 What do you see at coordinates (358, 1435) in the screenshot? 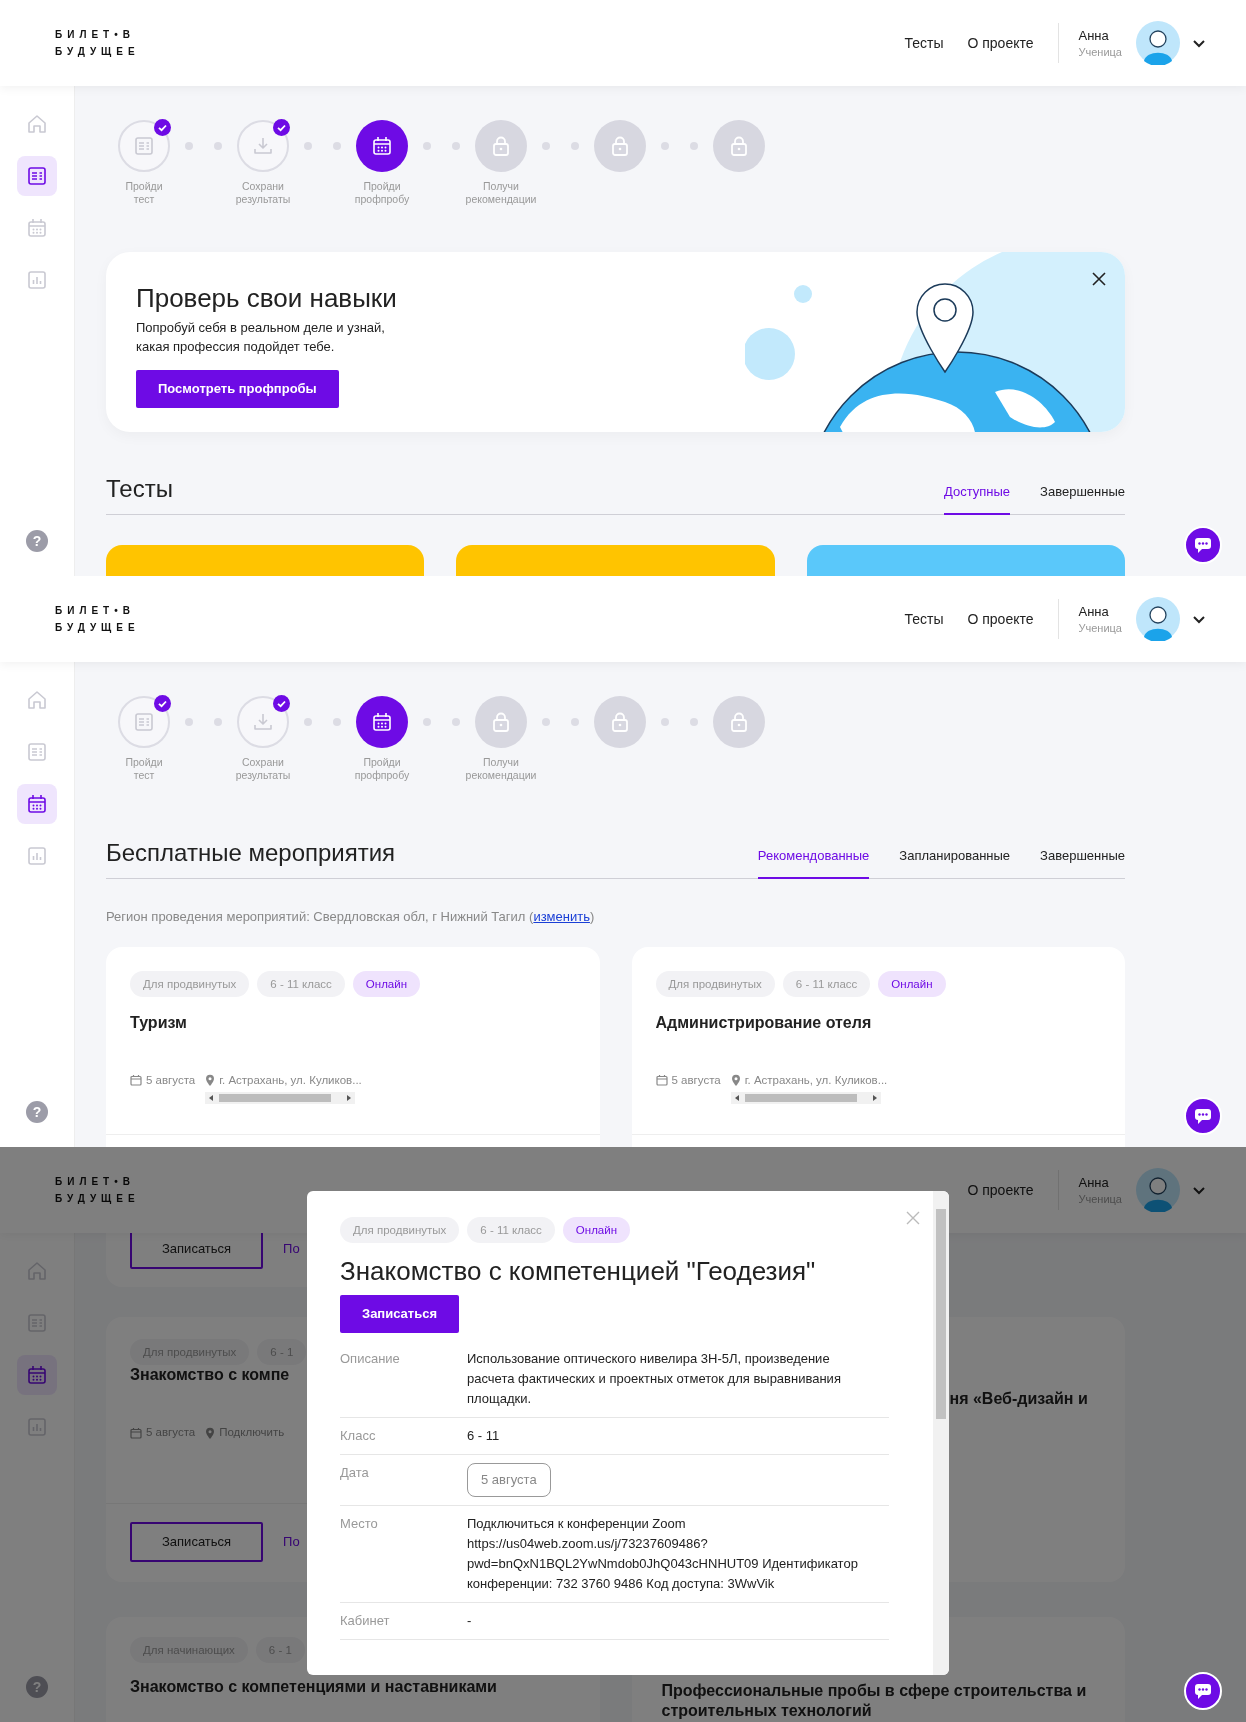
I see `field-label: Класс` at bounding box center [358, 1435].